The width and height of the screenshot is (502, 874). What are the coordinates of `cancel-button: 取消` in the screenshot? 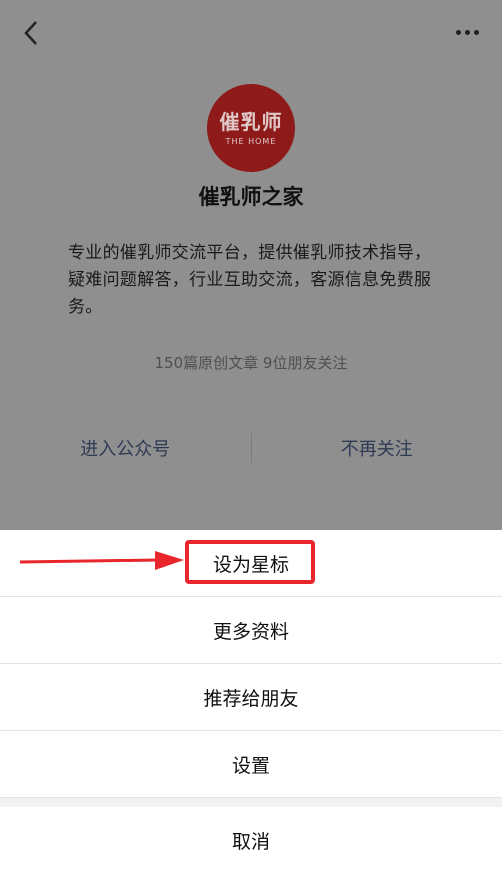 It's located at (251, 840).